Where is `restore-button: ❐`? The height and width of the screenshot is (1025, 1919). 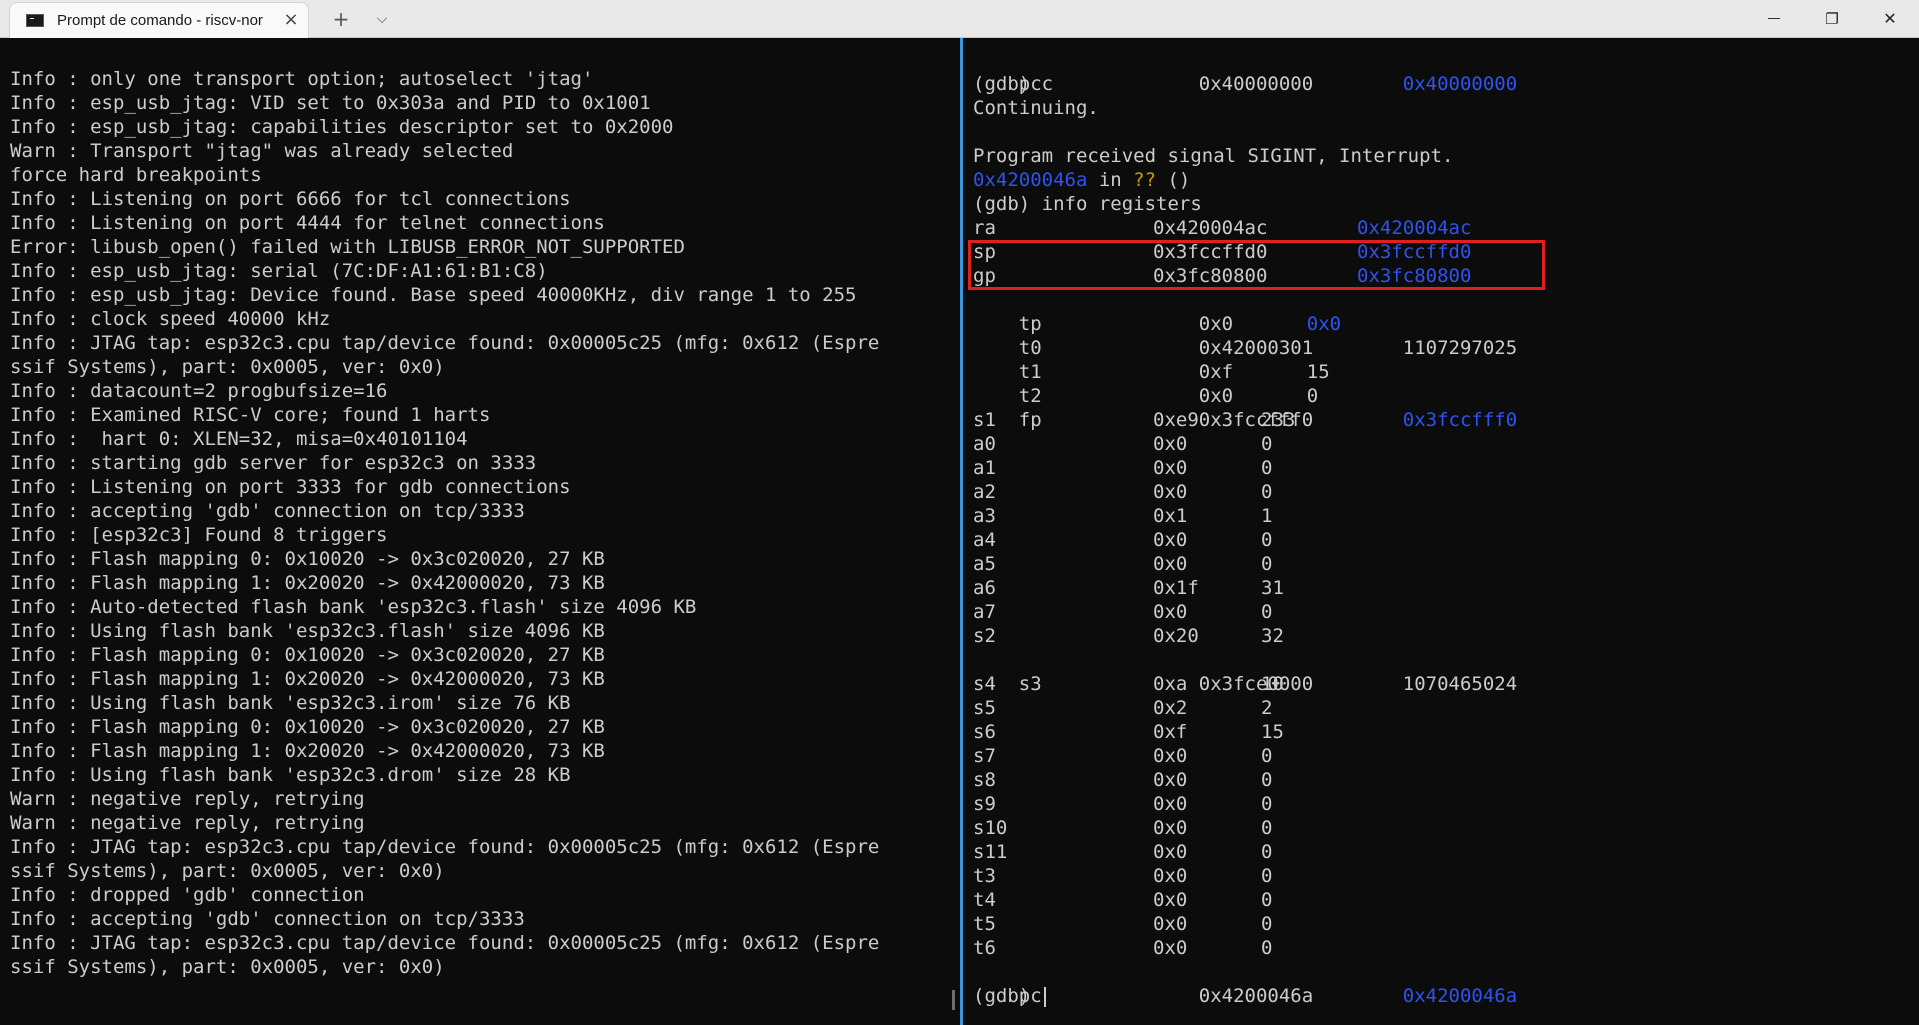
restore-button: ❐ is located at coordinates (1832, 19).